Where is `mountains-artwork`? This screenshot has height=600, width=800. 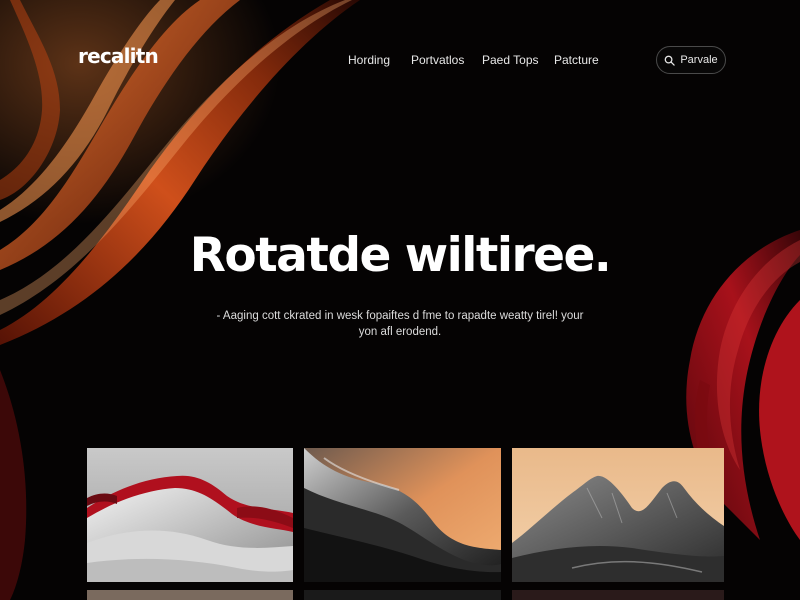
mountains-artwork is located at coordinates (618, 515).